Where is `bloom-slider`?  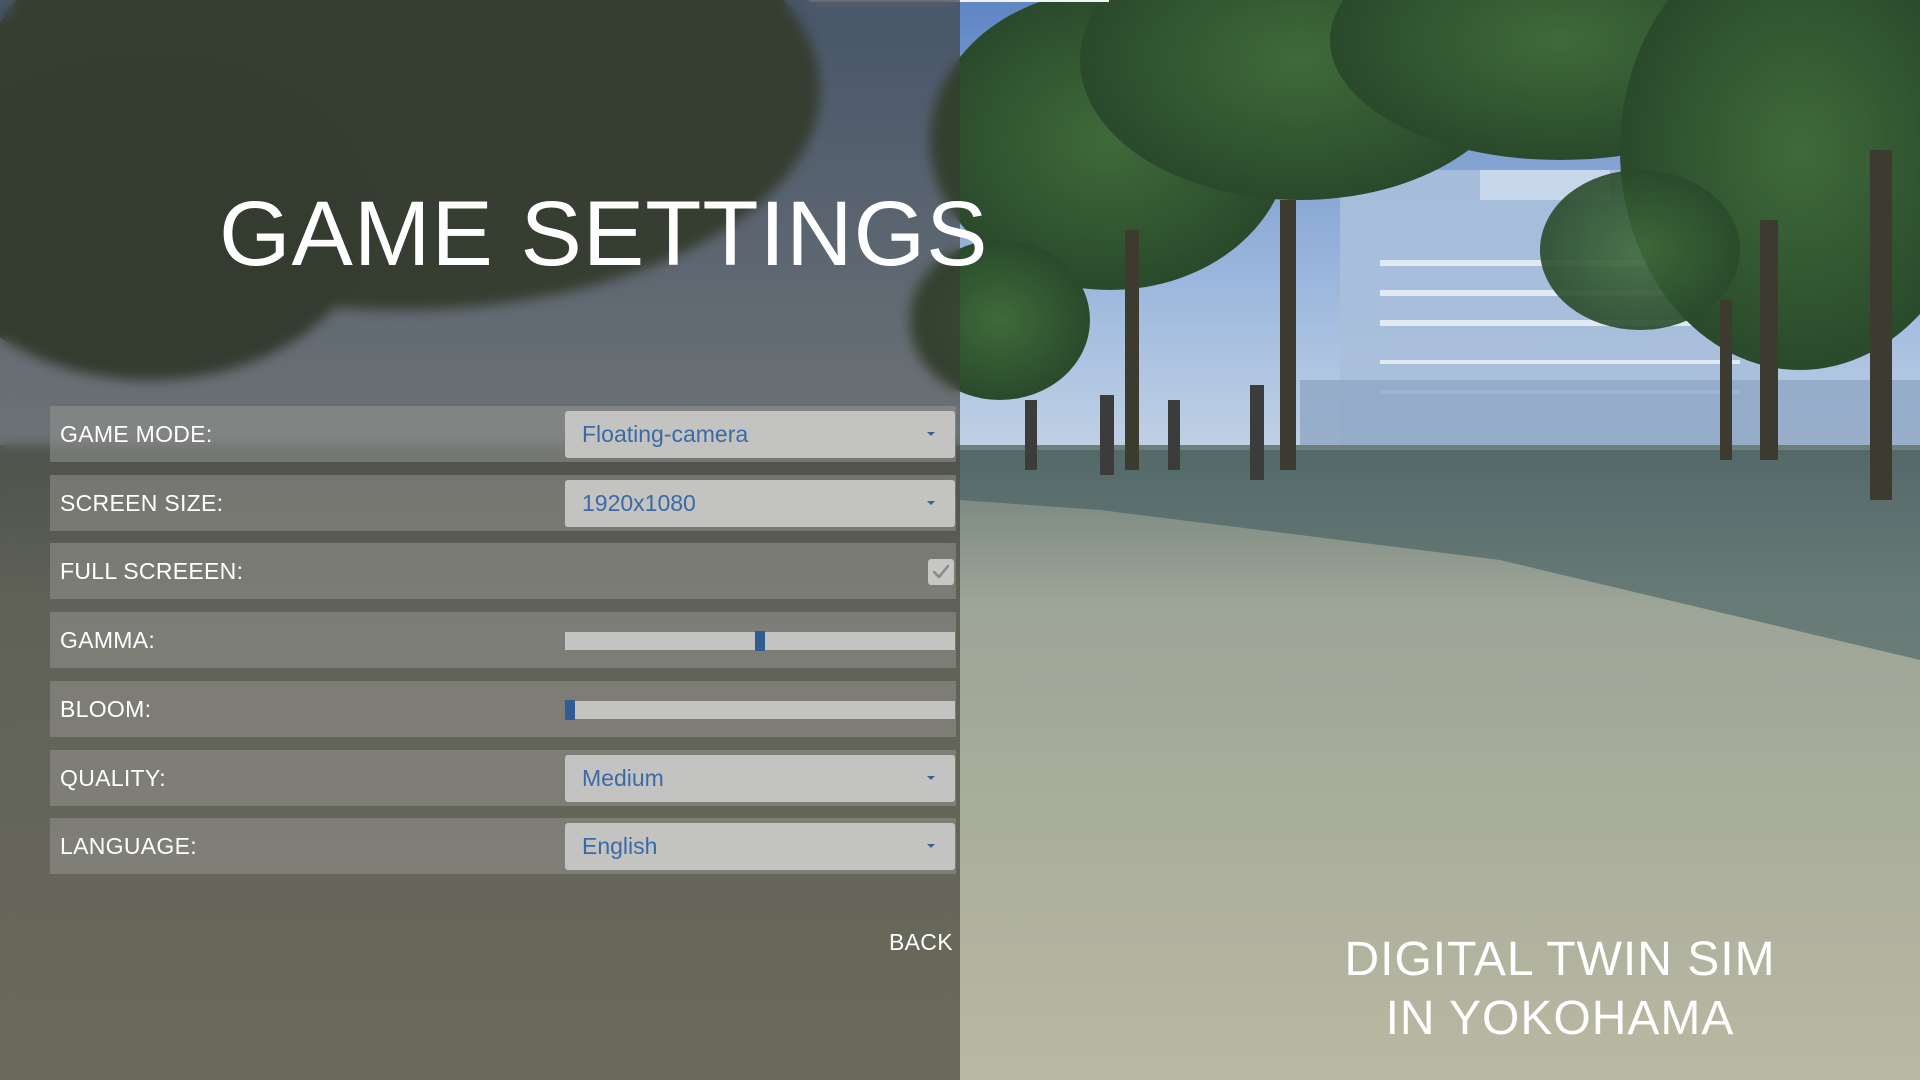
bloom-slider is located at coordinates (760, 710).